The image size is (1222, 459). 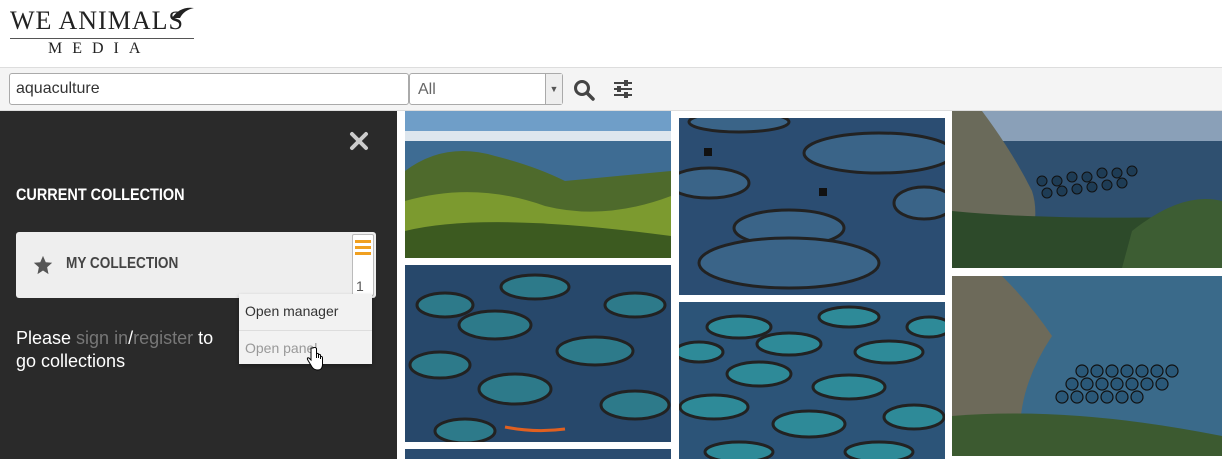 What do you see at coordinates (102, 338) in the screenshot?
I see `sign-in-link: sign in` at bounding box center [102, 338].